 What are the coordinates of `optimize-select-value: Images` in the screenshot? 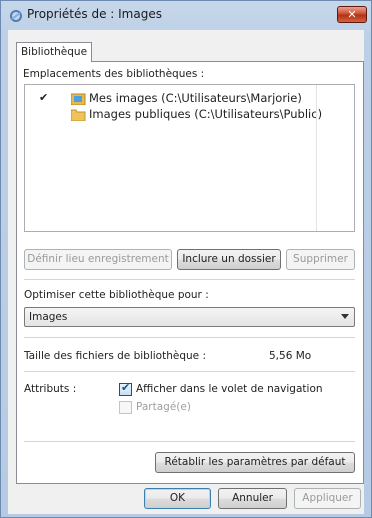 It's located at (48, 317).